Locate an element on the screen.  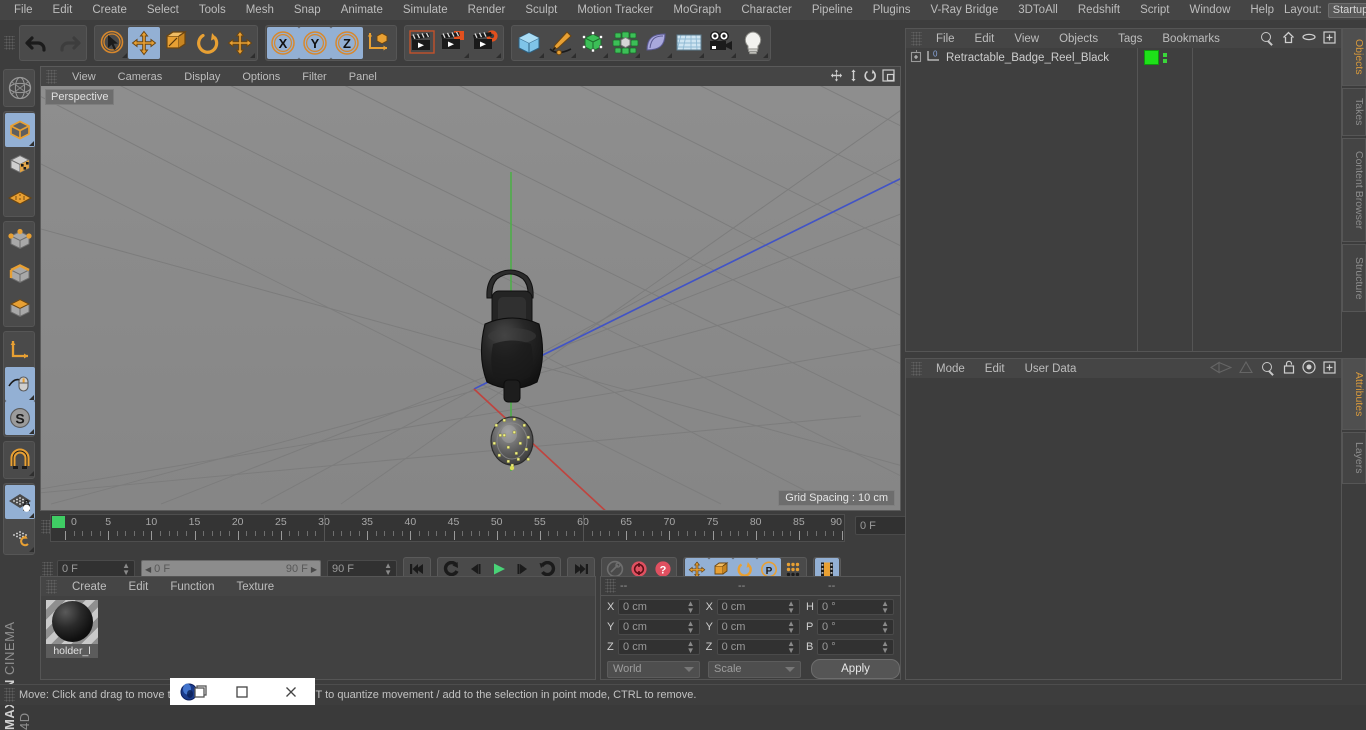
add-nurbs-button is located at coordinates (593, 43).